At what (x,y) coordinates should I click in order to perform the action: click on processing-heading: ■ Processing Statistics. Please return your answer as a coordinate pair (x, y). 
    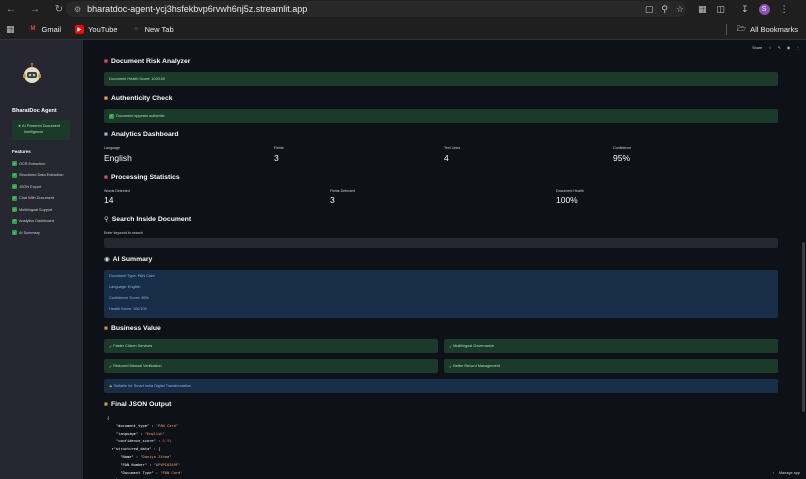
    Looking at the image, I should click on (142, 177).